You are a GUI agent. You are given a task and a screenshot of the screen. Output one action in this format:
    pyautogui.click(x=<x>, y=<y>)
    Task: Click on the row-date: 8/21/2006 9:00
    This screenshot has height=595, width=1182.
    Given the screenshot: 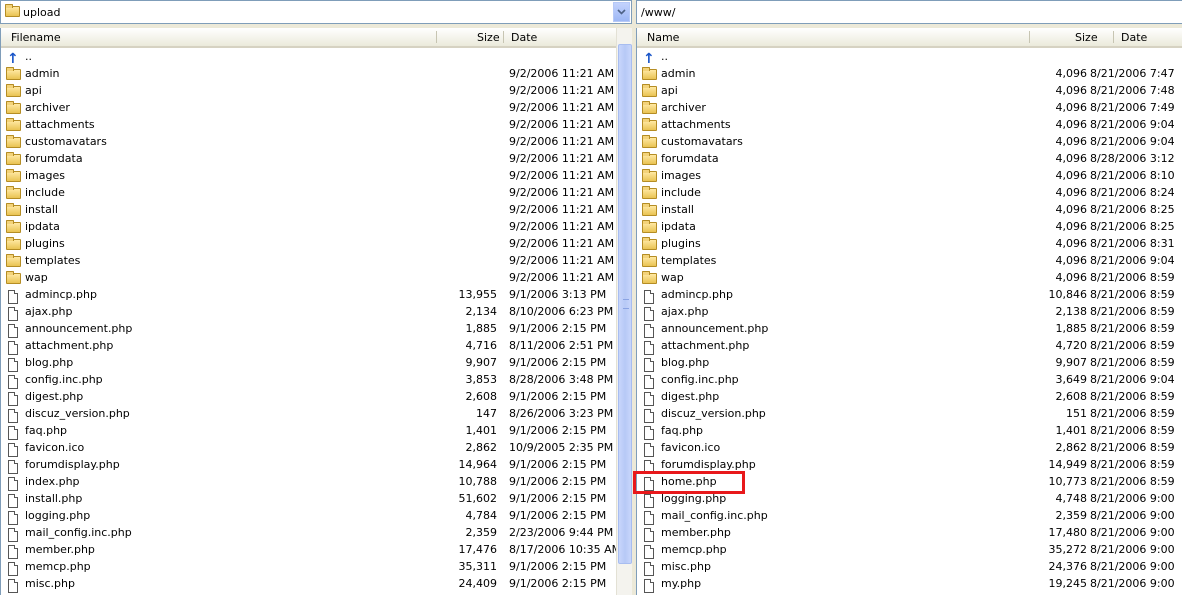 What is the action you would take?
    pyautogui.click(x=1132, y=532)
    